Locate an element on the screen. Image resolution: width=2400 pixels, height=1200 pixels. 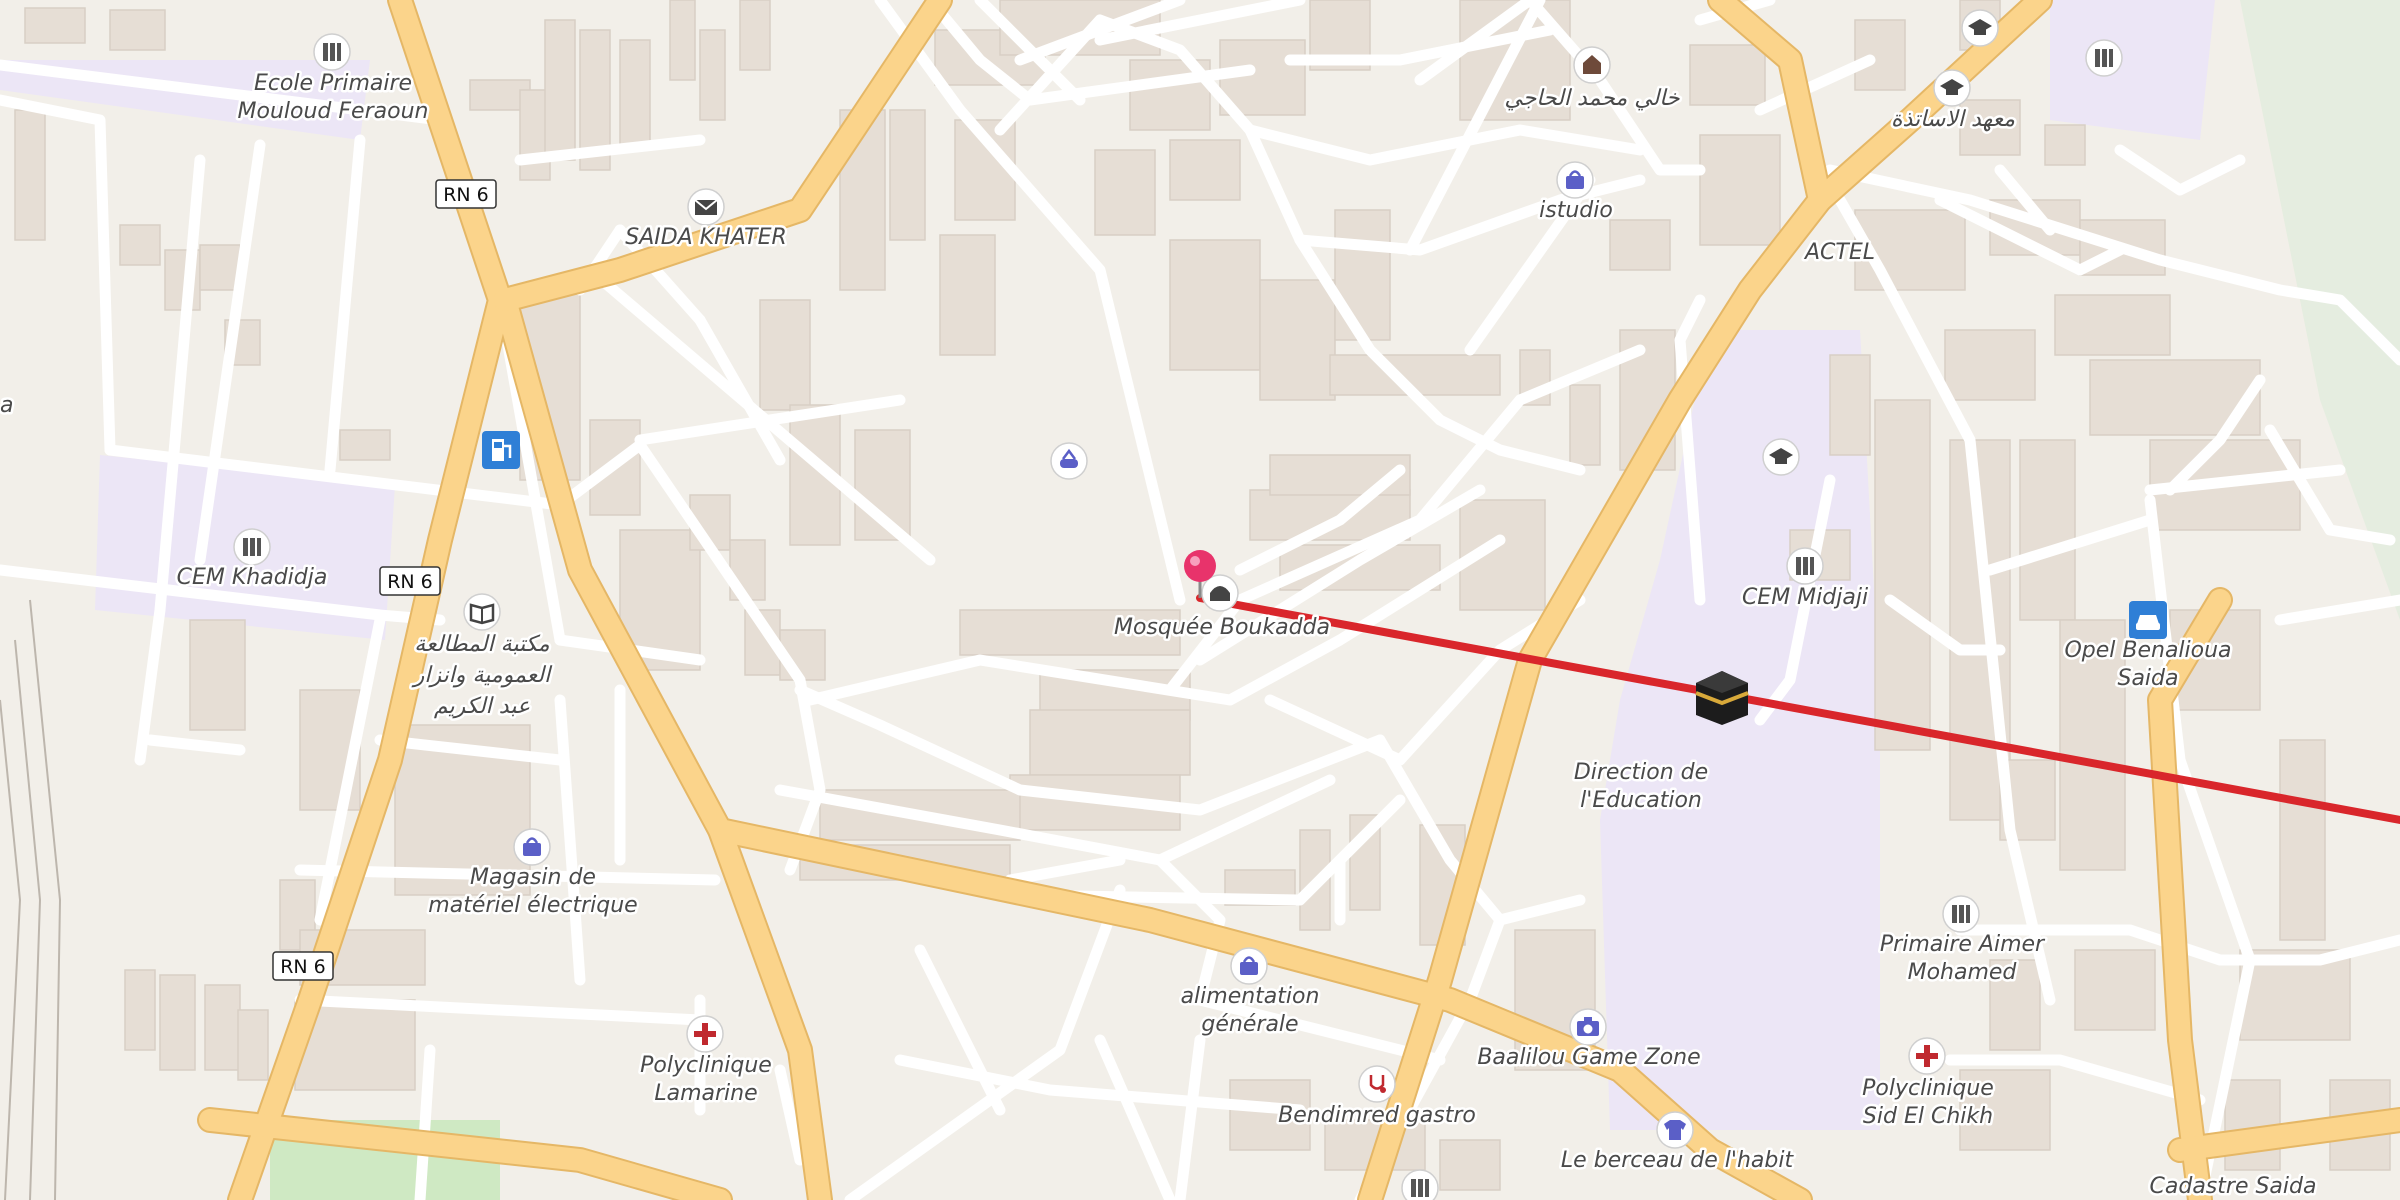
fuel-icon is located at coordinates (501, 450).